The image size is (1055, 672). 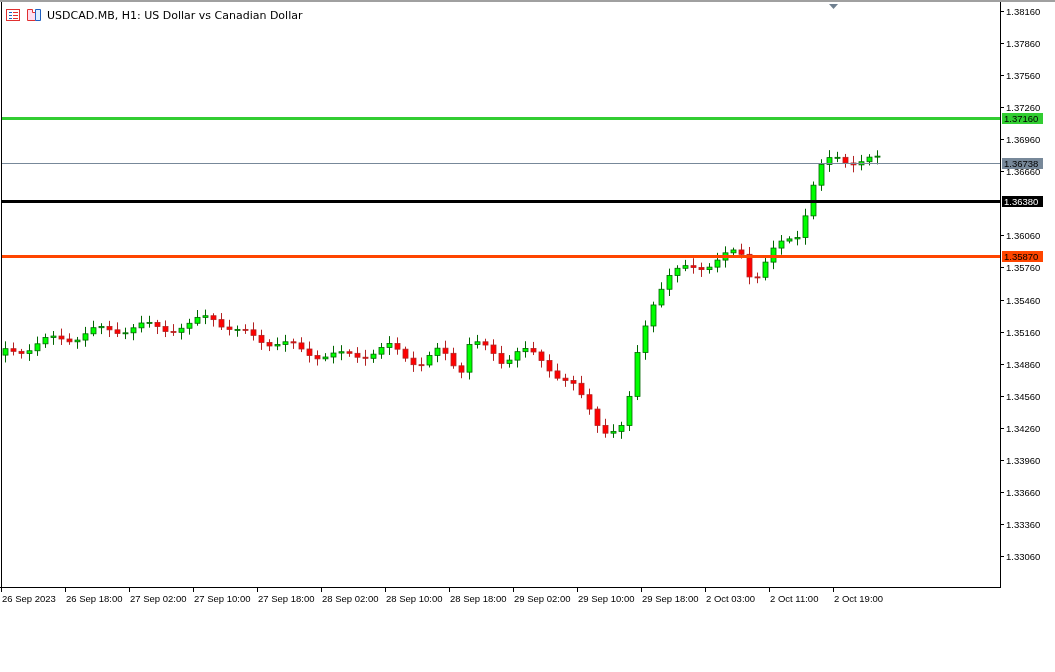 I want to click on time-tick-label: 26 Sep 18:00, so click(x=94, y=598).